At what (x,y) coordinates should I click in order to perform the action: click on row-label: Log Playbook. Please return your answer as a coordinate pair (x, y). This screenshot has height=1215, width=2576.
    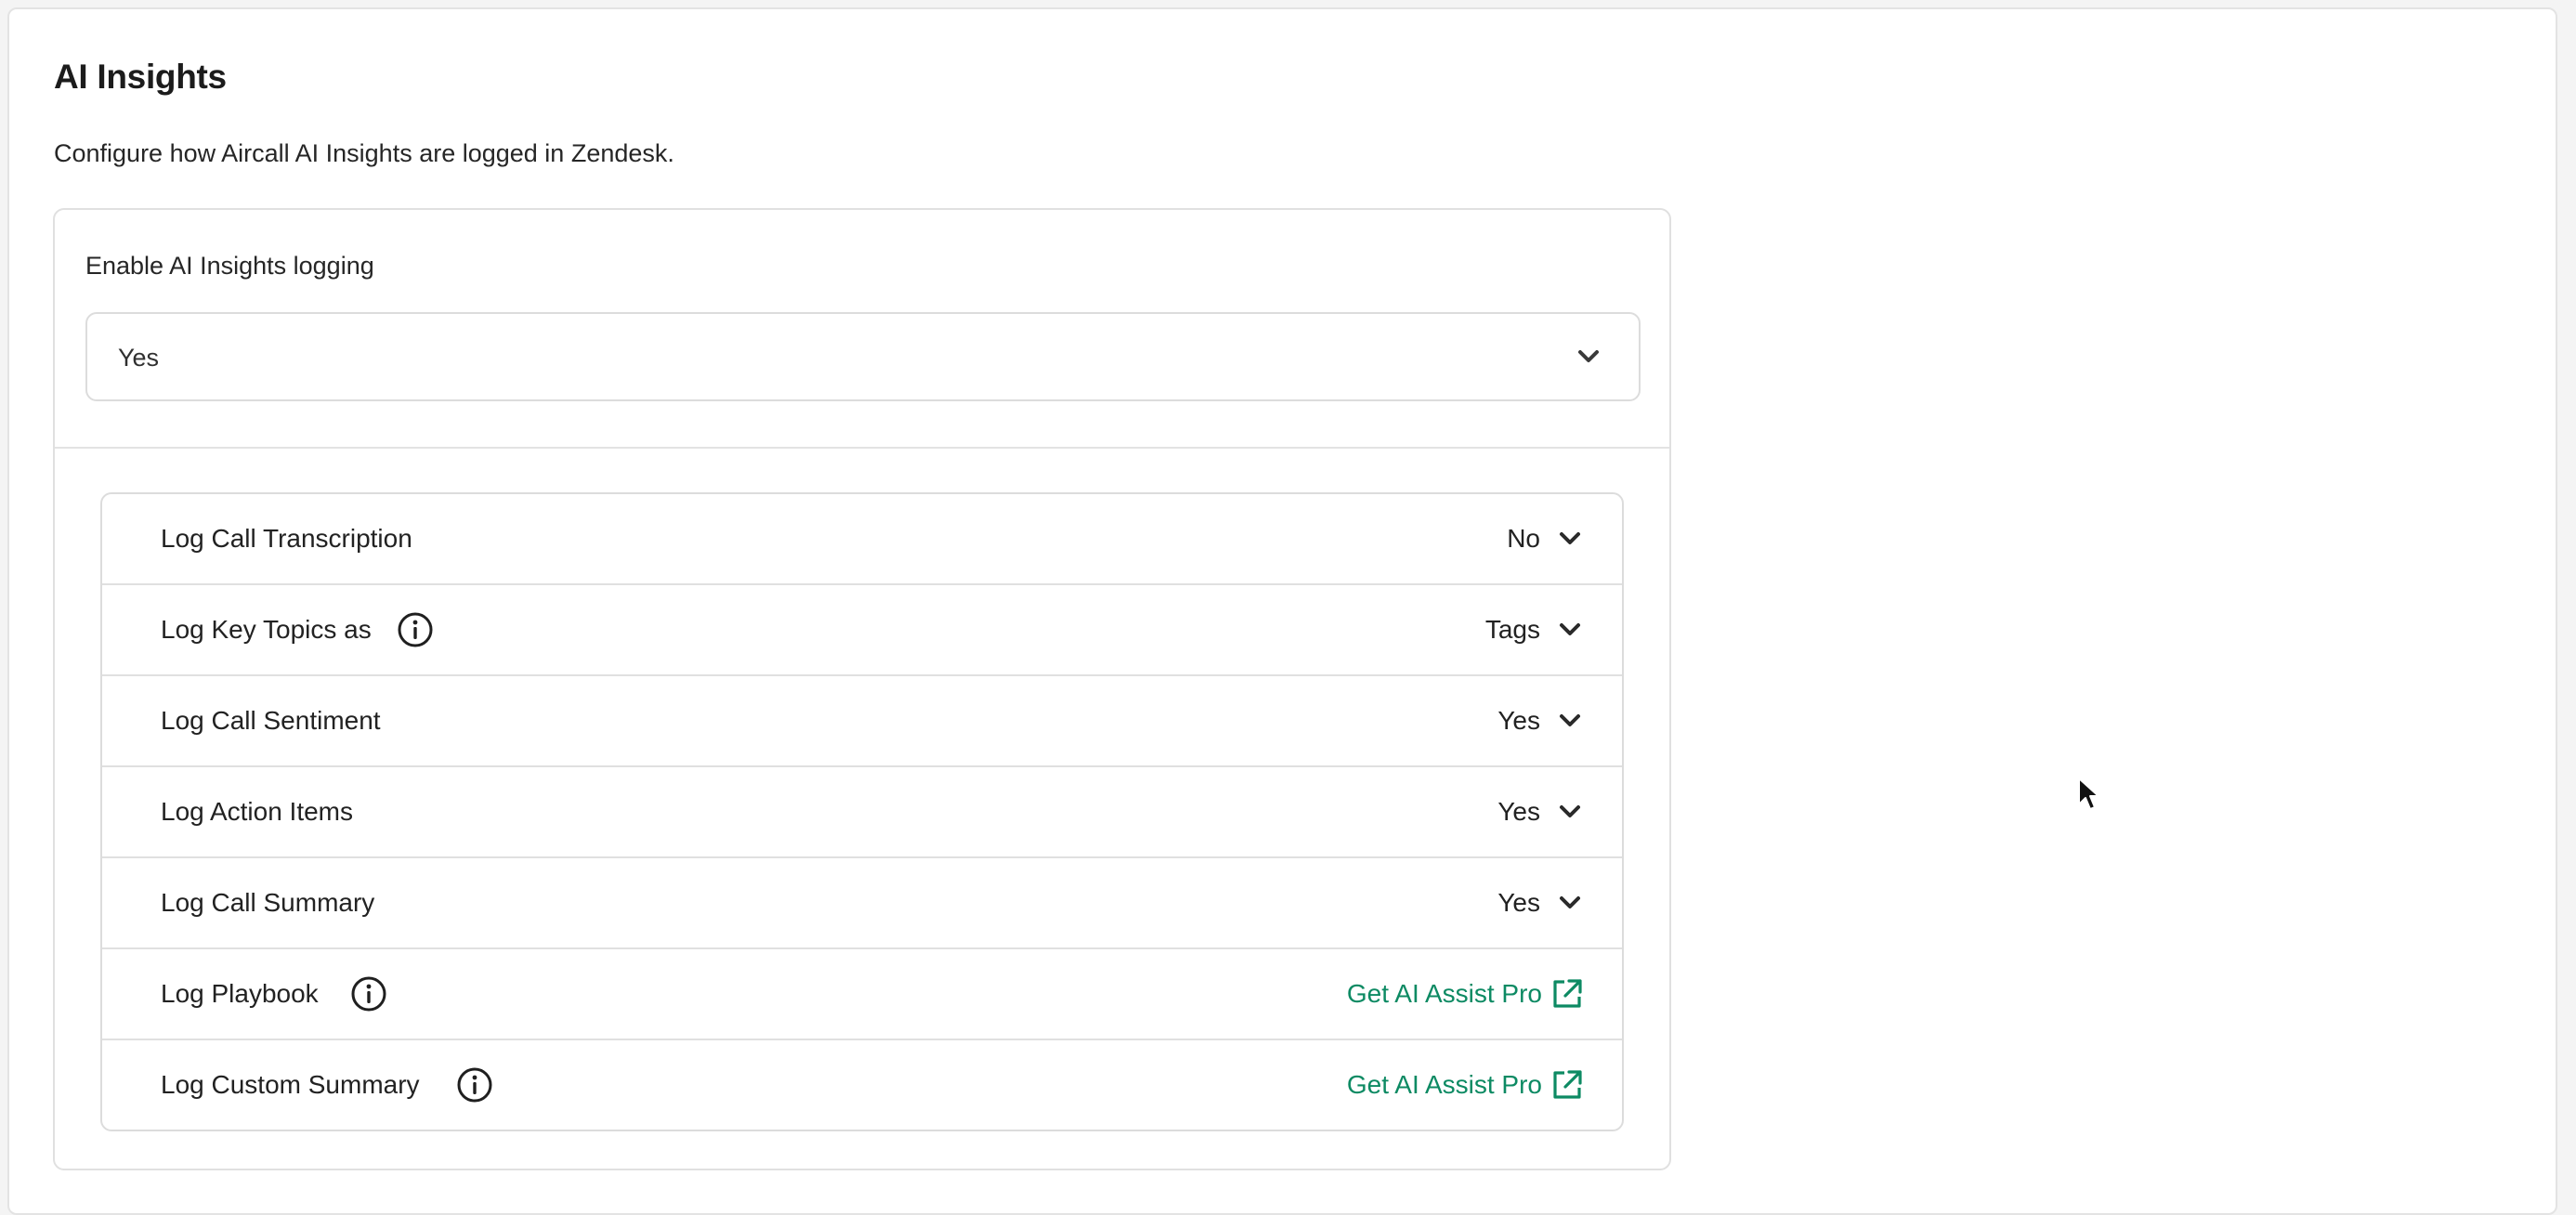
    Looking at the image, I should click on (240, 994).